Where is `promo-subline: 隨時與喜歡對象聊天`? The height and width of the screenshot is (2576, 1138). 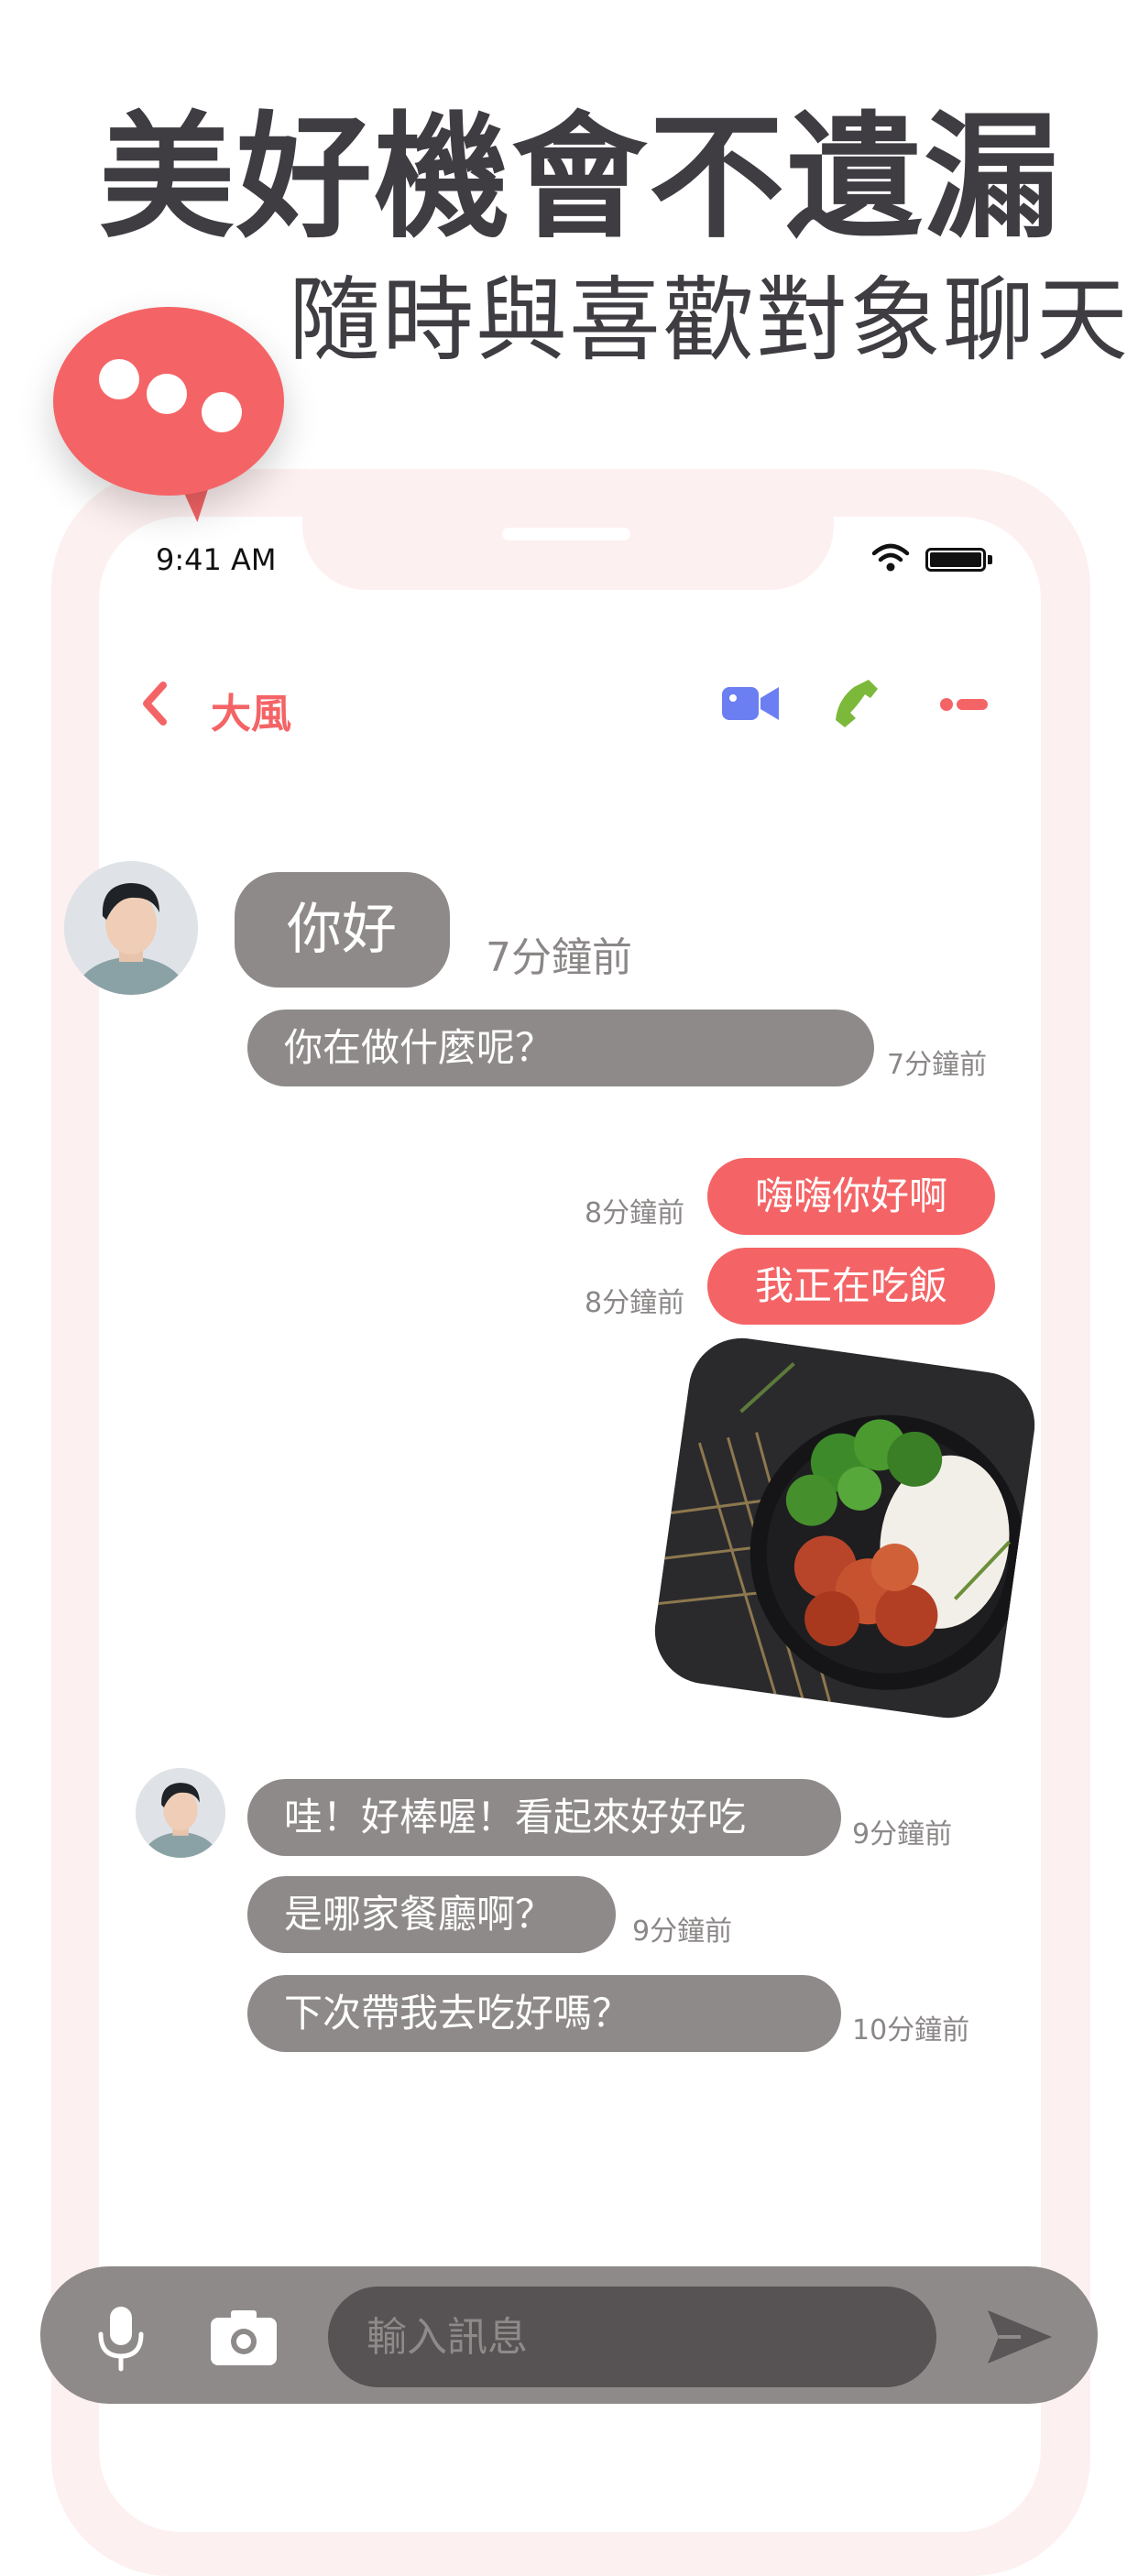 promo-subline: 隨時與喜歡對象聊天 is located at coordinates (709, 321).